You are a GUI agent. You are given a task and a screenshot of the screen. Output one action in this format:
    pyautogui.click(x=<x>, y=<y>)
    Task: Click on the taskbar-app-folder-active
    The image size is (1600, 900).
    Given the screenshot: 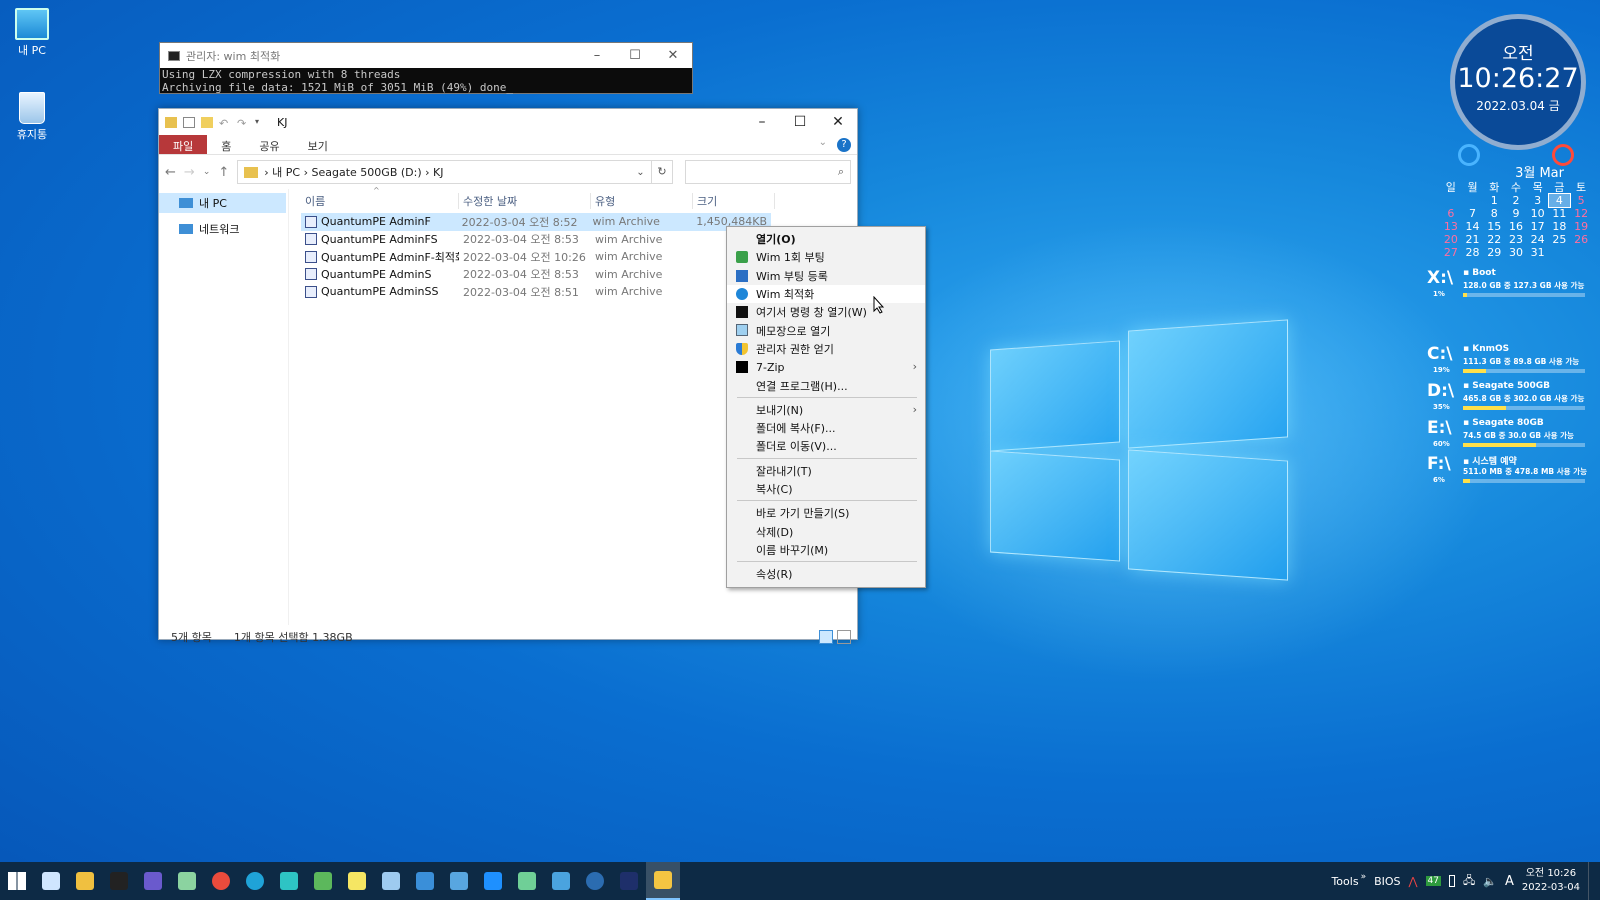 What is the action you would take?
    pyautogui.click(x=663, y=881)
    